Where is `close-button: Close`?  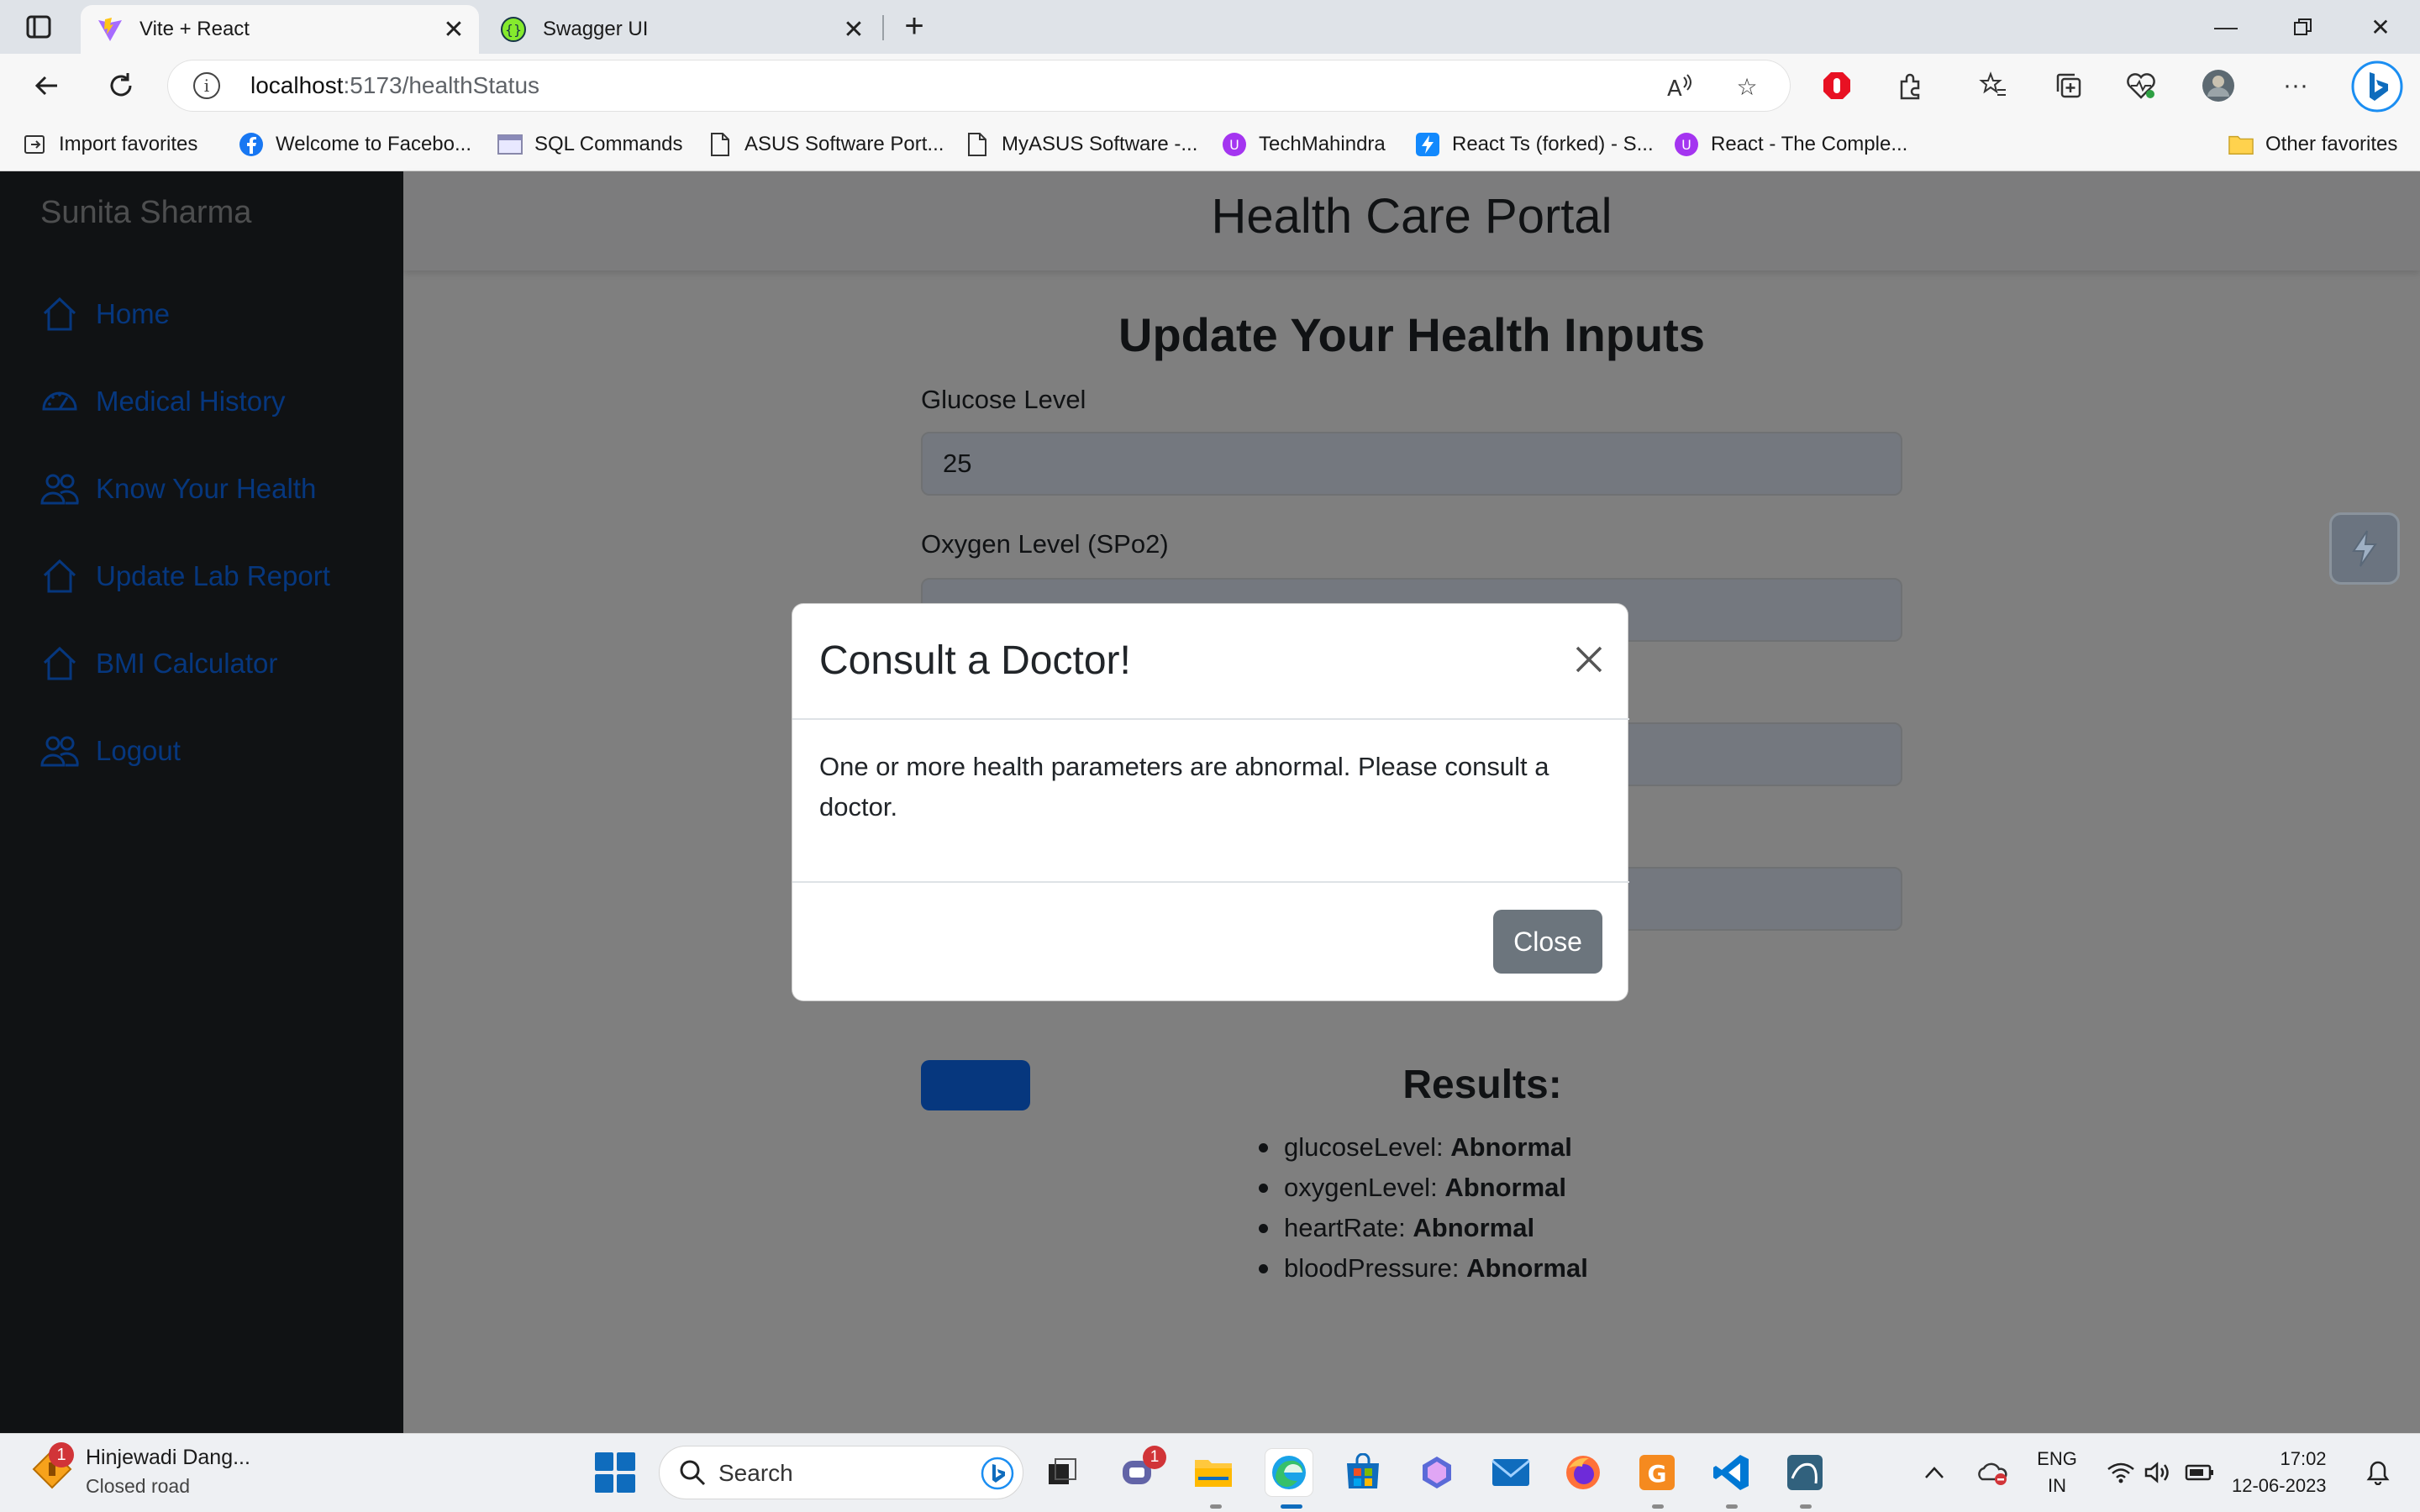 close-button: Close is located at coordinates (1547, 942).